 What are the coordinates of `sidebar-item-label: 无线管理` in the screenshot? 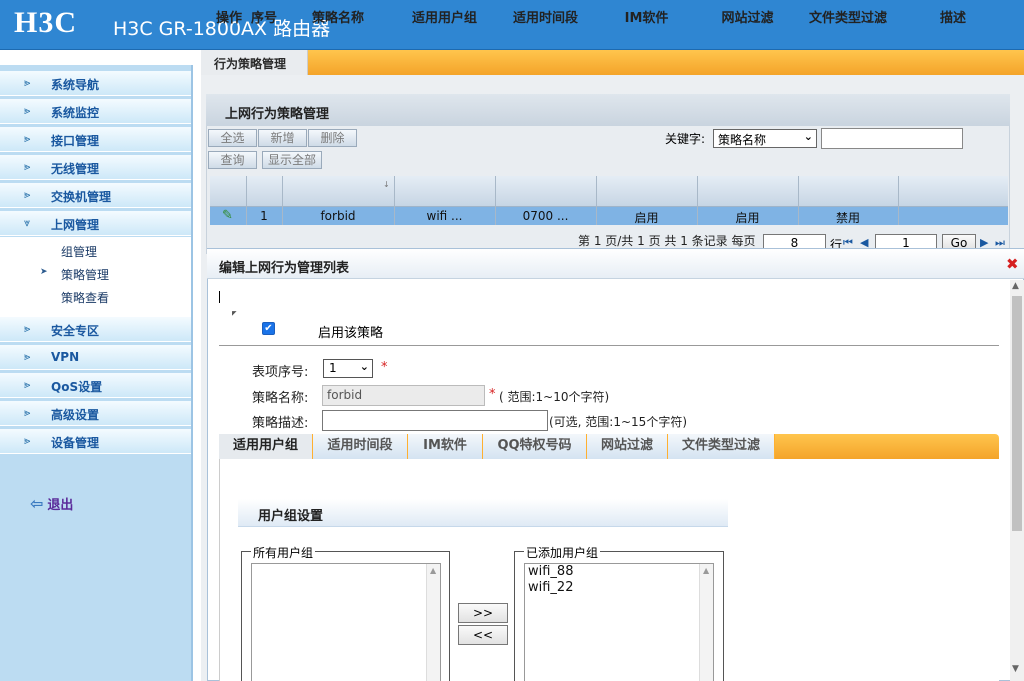 It's located at (75, 169).